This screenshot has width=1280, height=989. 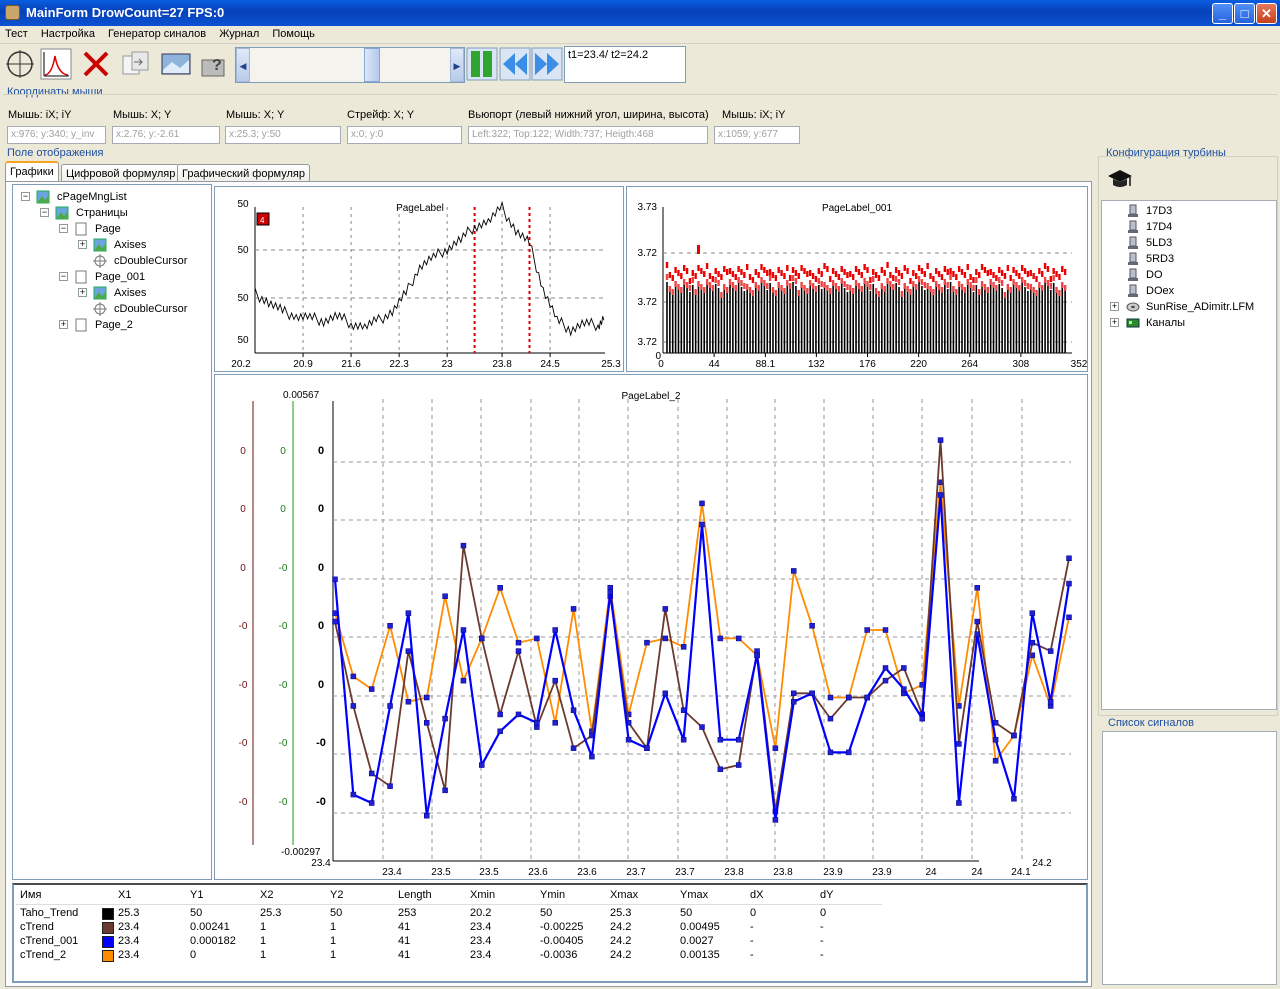 I want to click on delete-button, so click(x=96, y=64).